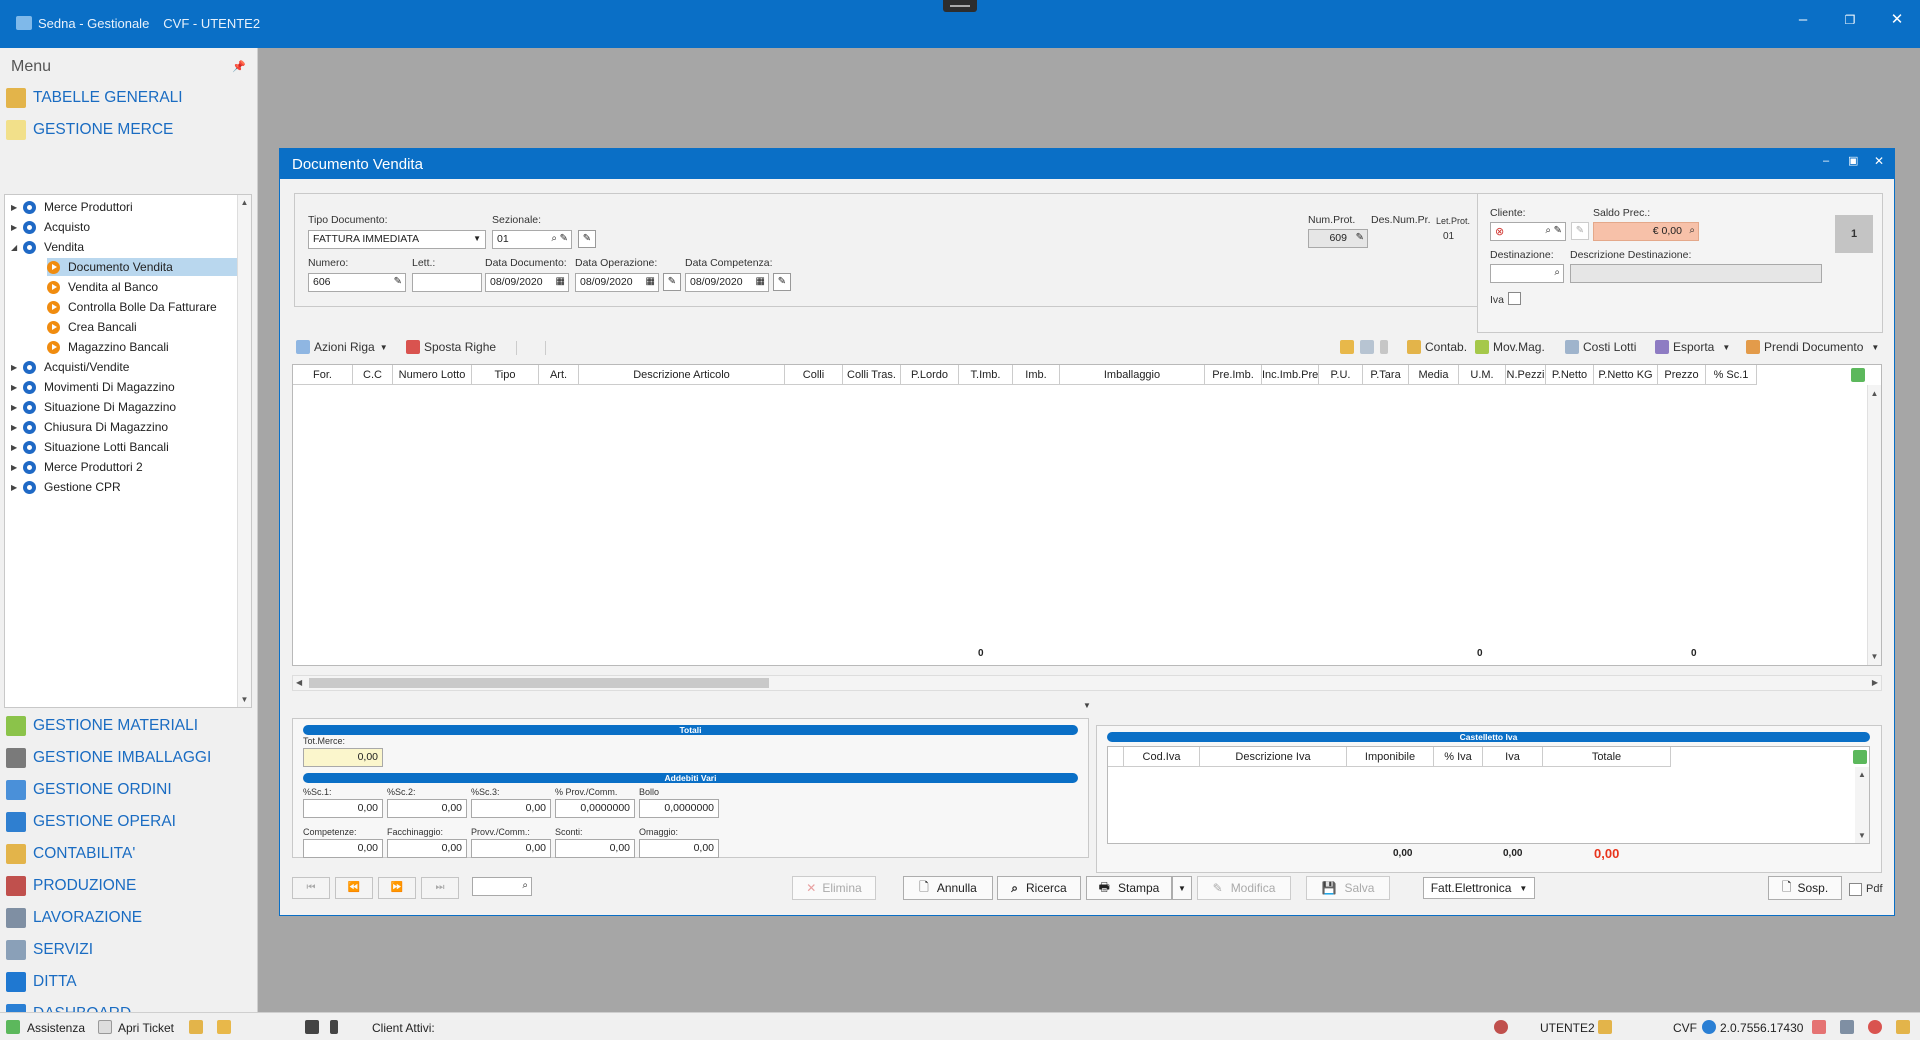 The height and width of the screenshot is (1040, 1920). I want to click on sezionale-input: 01 ⌕ ✎, so click(532, 239).